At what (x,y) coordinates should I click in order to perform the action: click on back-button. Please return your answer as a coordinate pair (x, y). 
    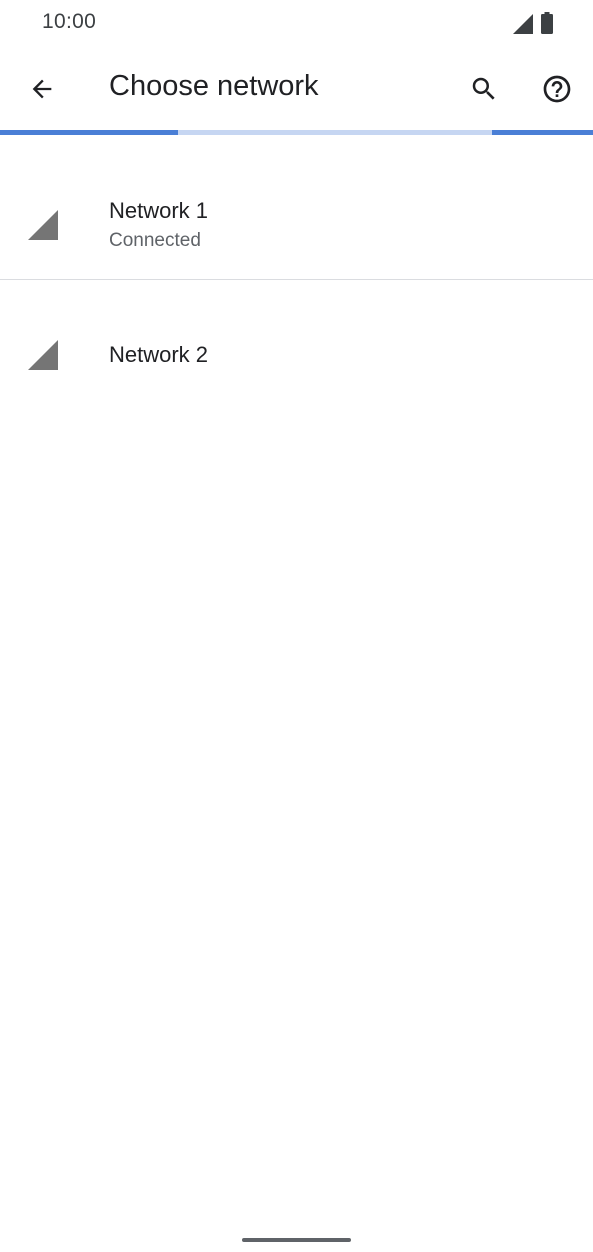
    Looking at the image, I should click on (42, 89).